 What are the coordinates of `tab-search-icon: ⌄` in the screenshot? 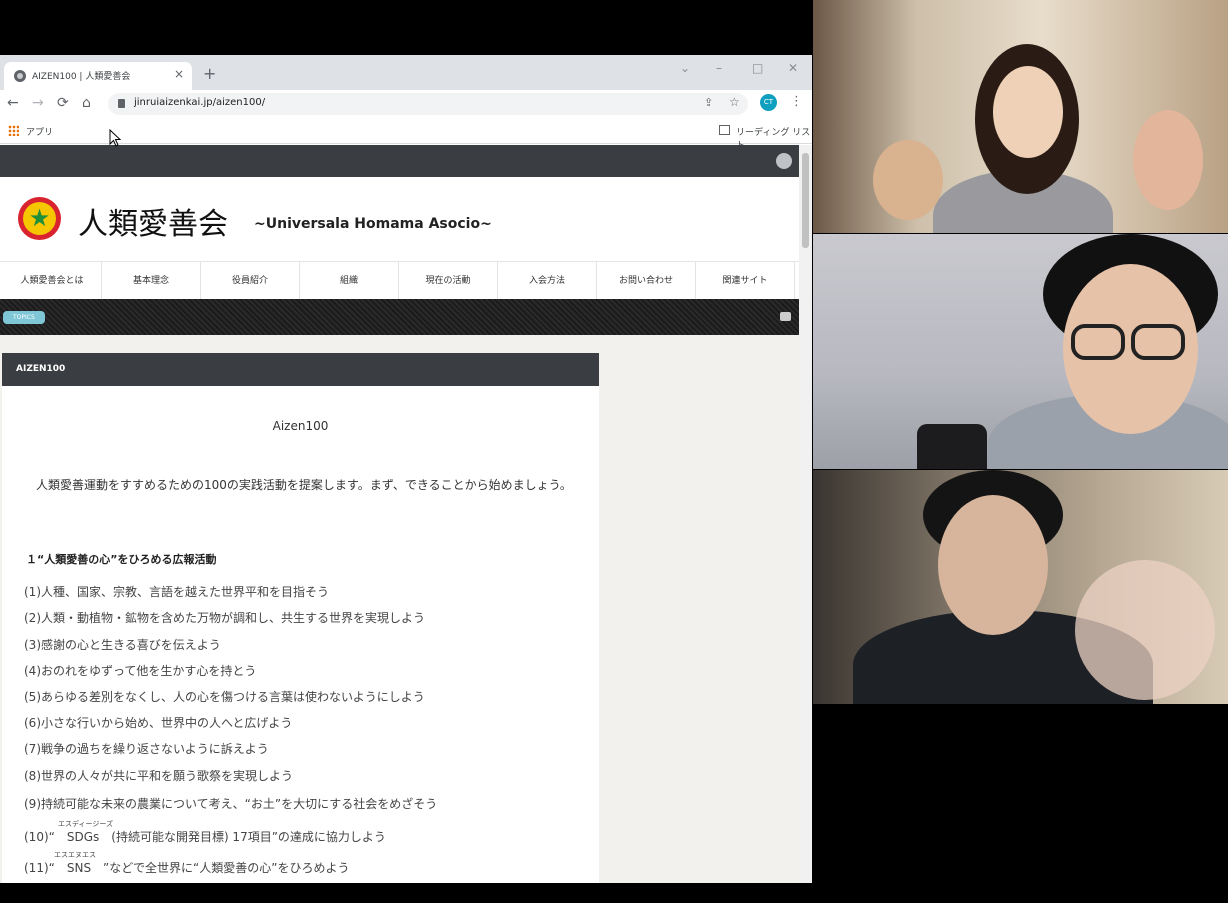 It's located at (685, 68).